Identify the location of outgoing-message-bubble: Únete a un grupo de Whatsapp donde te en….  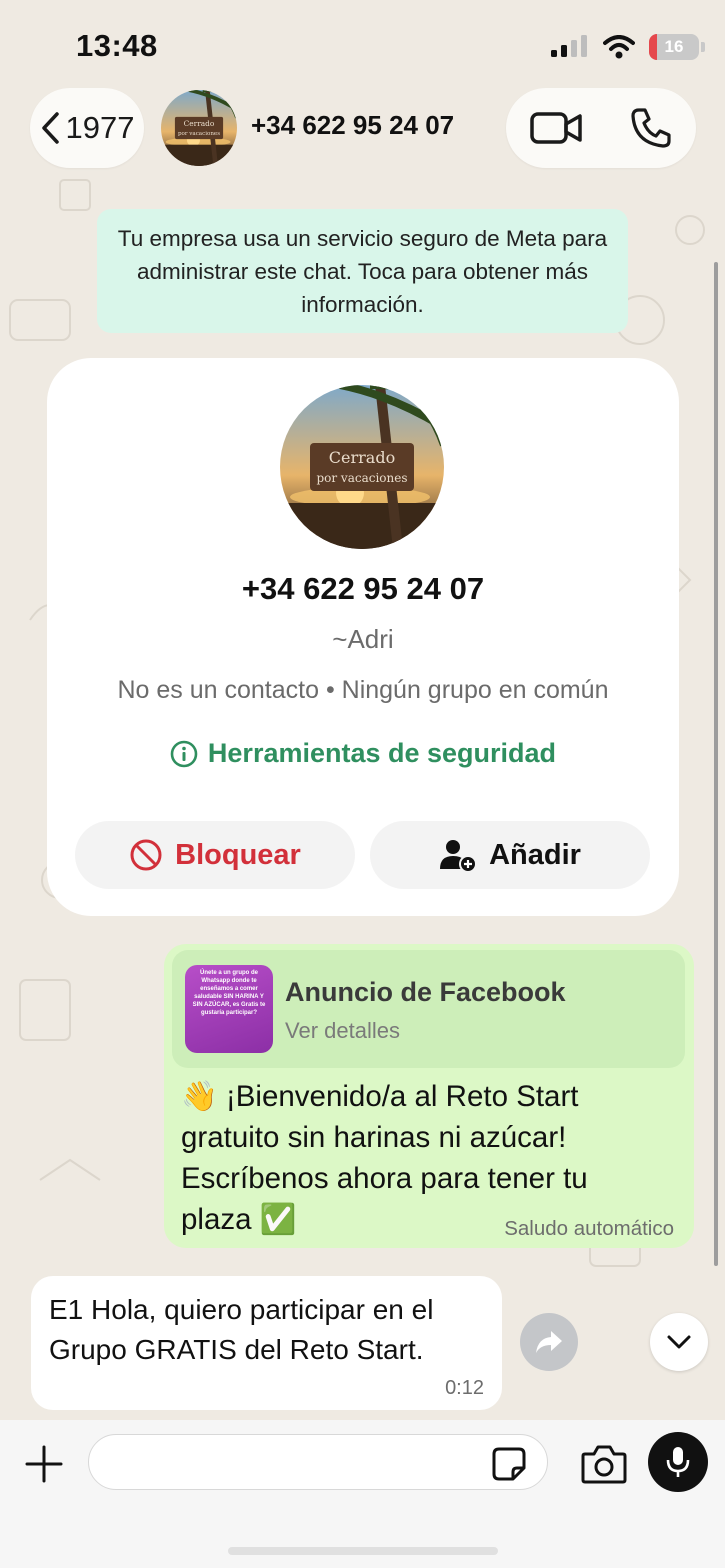
(429, 1096).